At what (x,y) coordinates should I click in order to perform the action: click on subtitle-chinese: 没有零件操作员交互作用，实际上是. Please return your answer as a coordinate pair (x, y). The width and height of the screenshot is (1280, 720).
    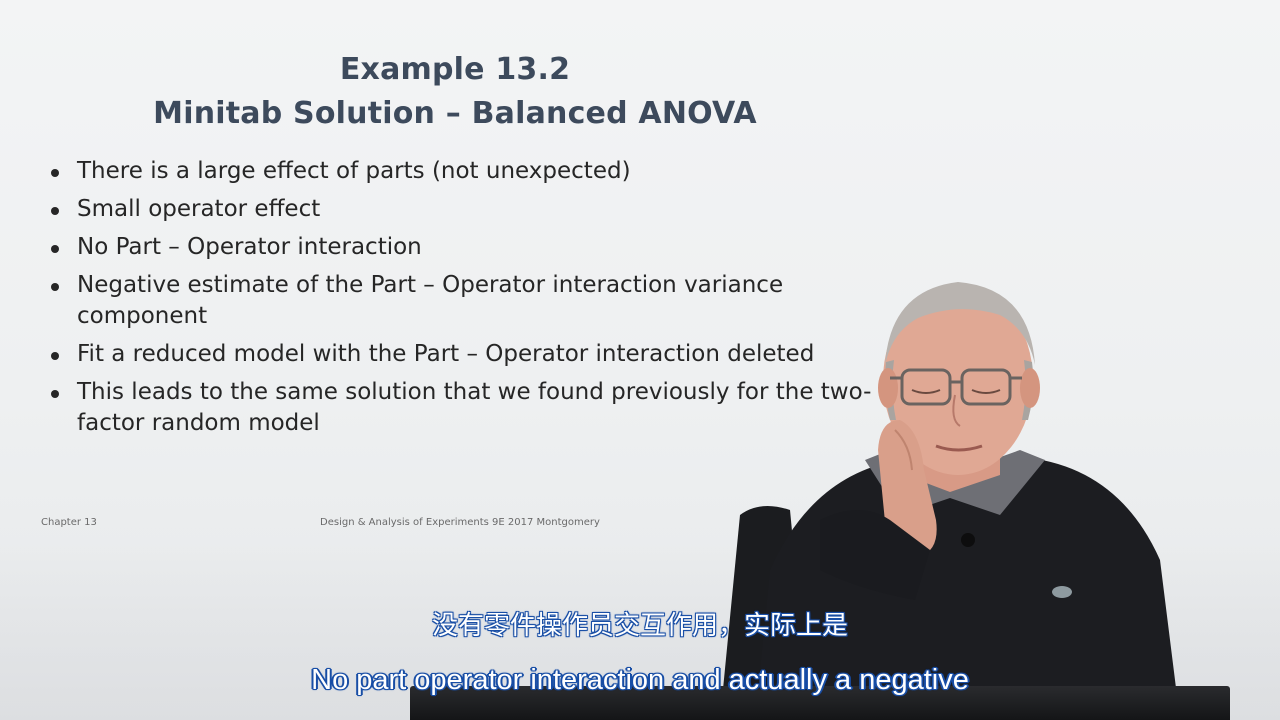
    Looking at the image, I should click on (639, 626).